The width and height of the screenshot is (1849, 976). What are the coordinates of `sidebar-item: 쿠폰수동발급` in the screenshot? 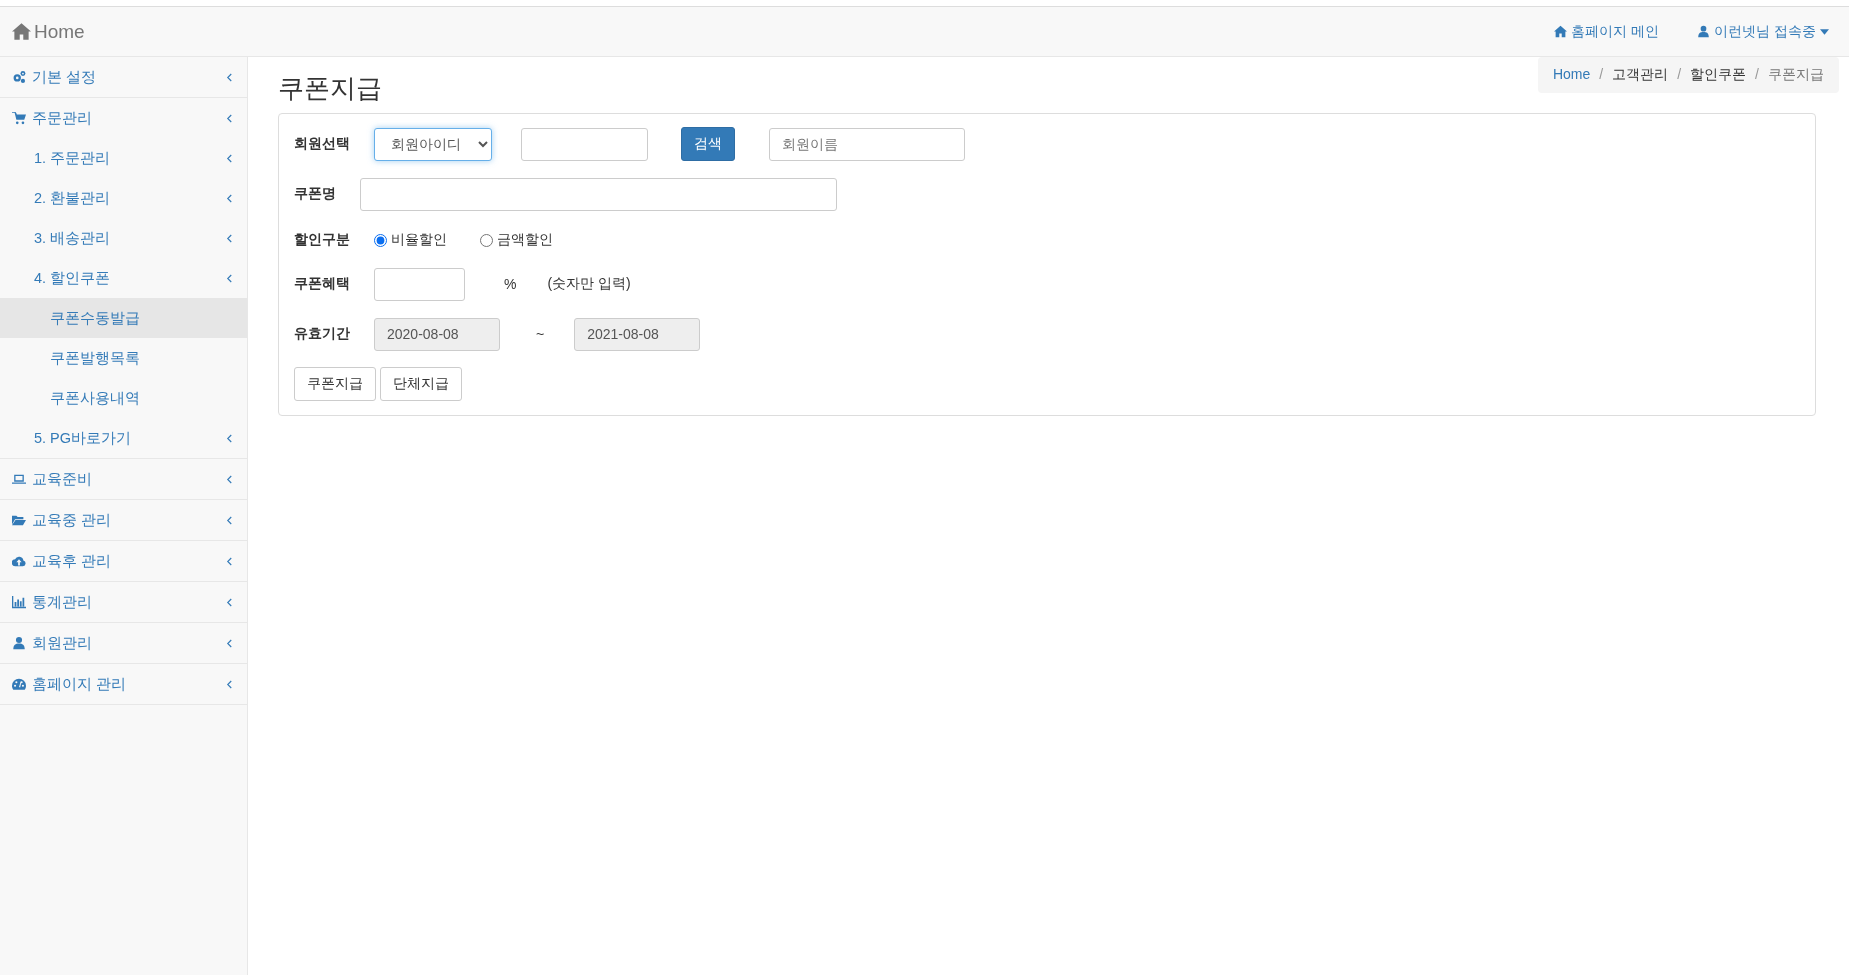 It's located at (123, 318).